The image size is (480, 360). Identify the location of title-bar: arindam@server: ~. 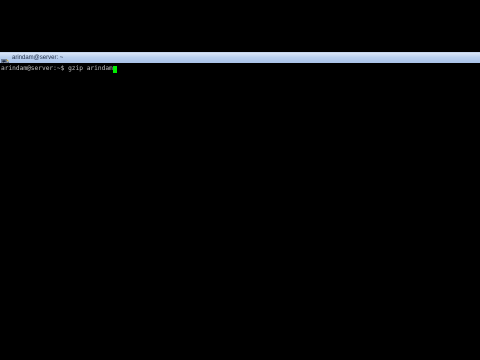
(240, 59).